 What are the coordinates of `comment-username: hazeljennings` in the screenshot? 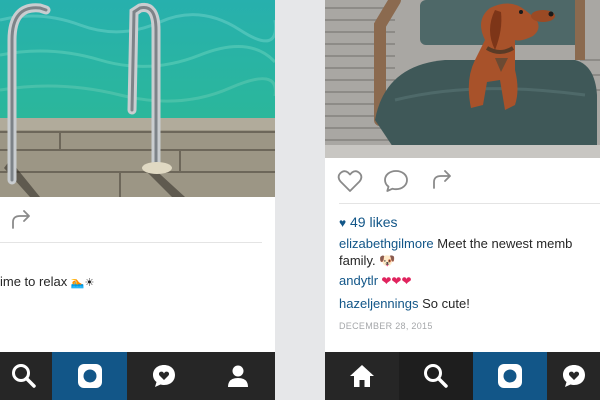 It's located at (379, 303).